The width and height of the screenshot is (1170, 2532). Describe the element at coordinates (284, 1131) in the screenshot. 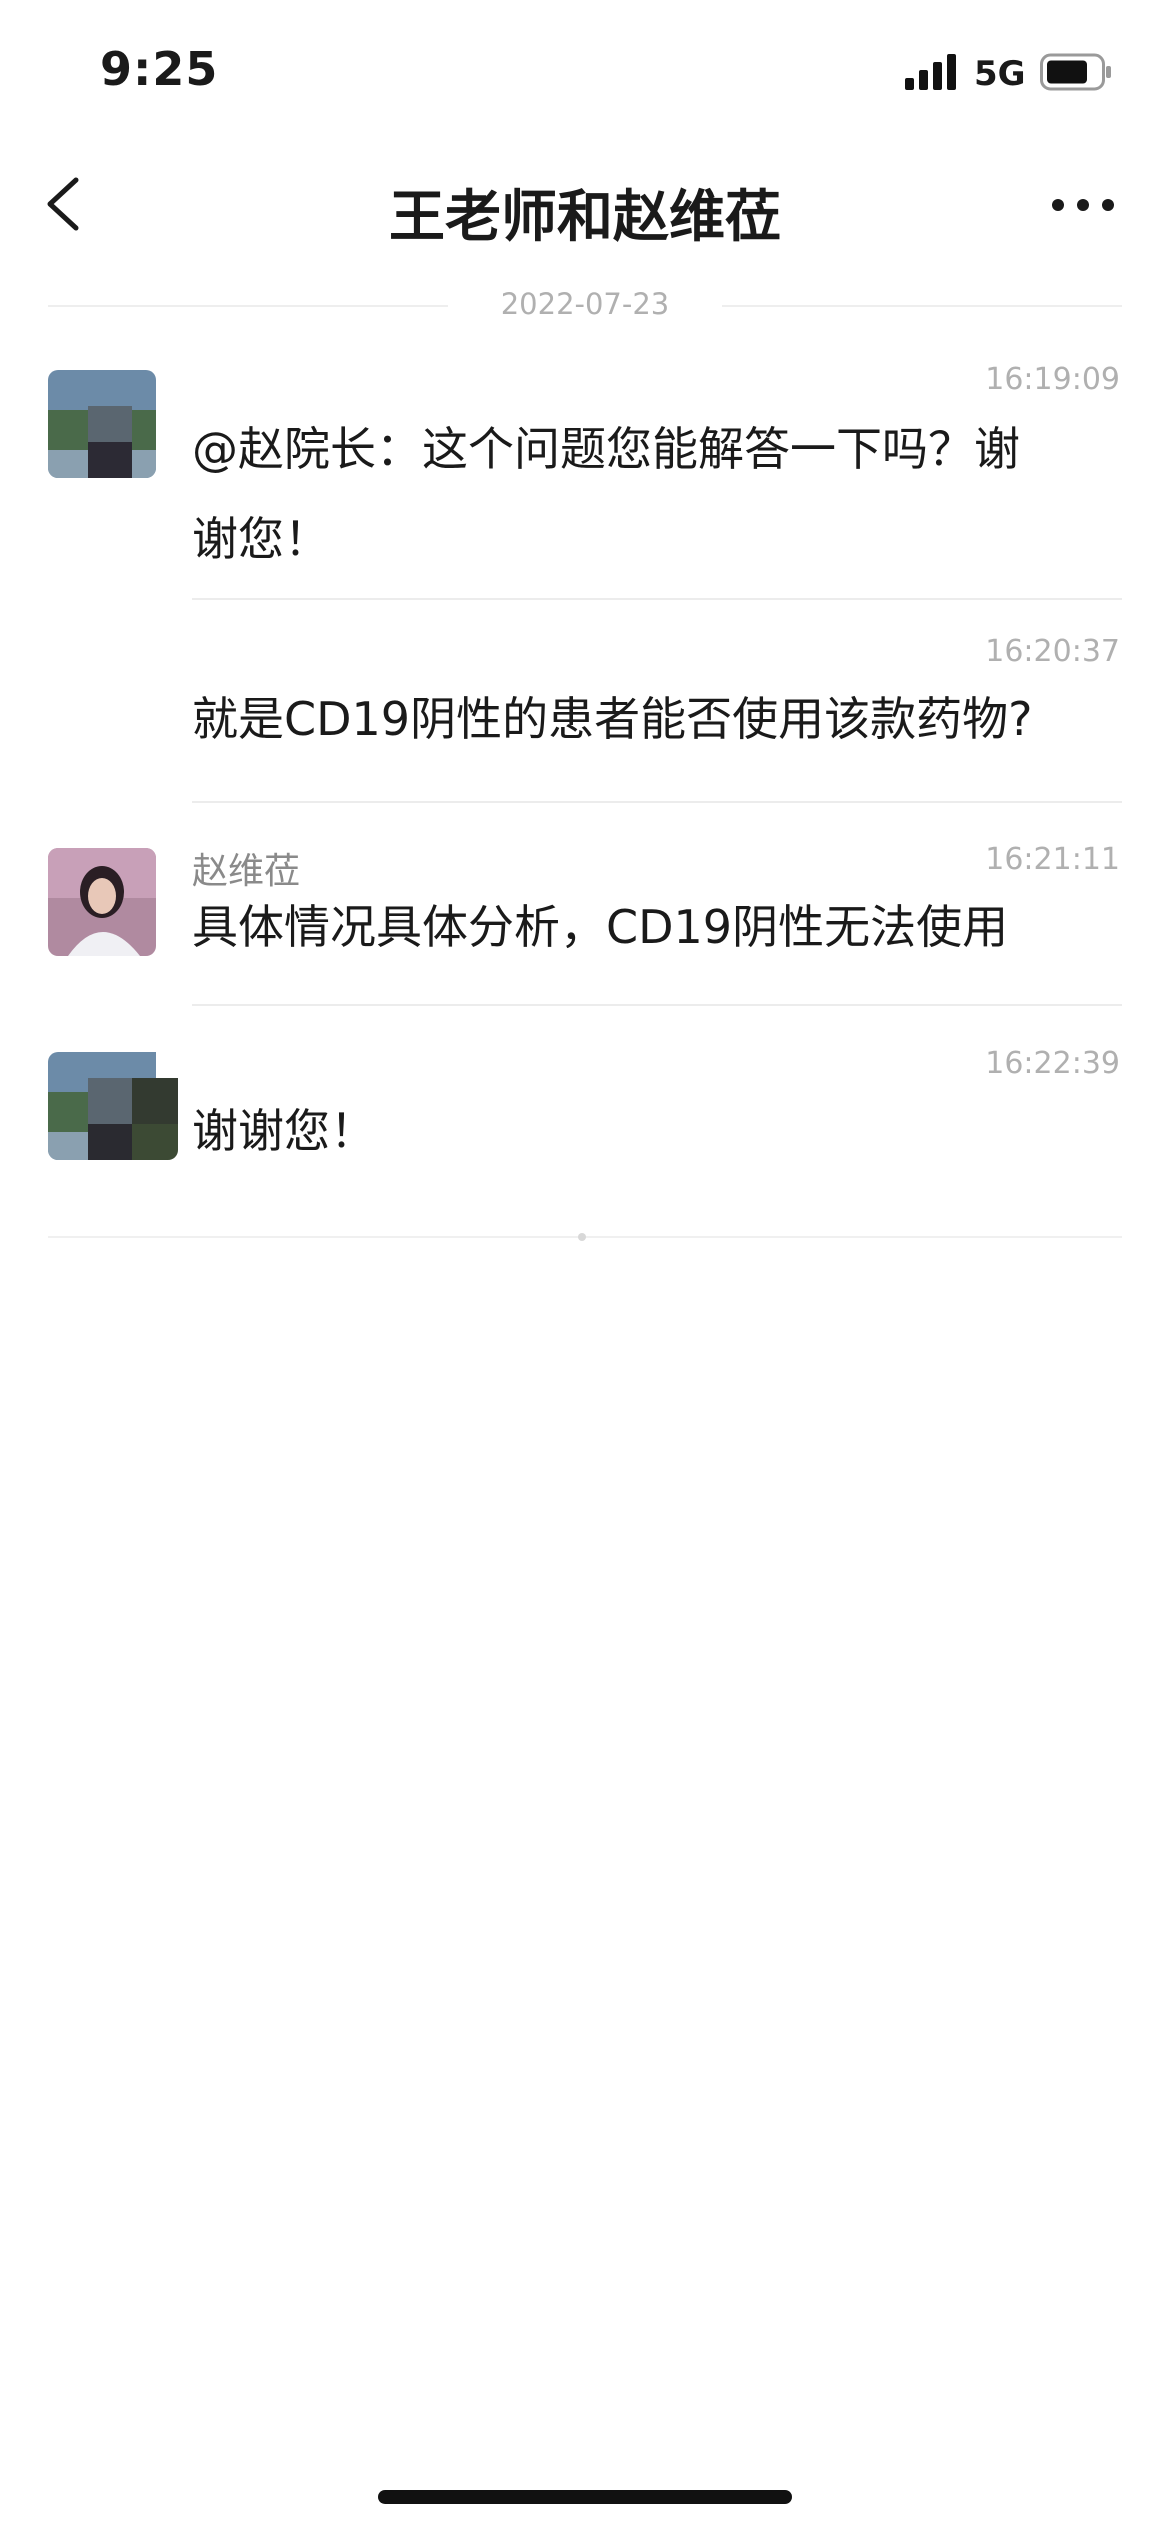

I see `message-text-line: 谢谢您！` at that location.